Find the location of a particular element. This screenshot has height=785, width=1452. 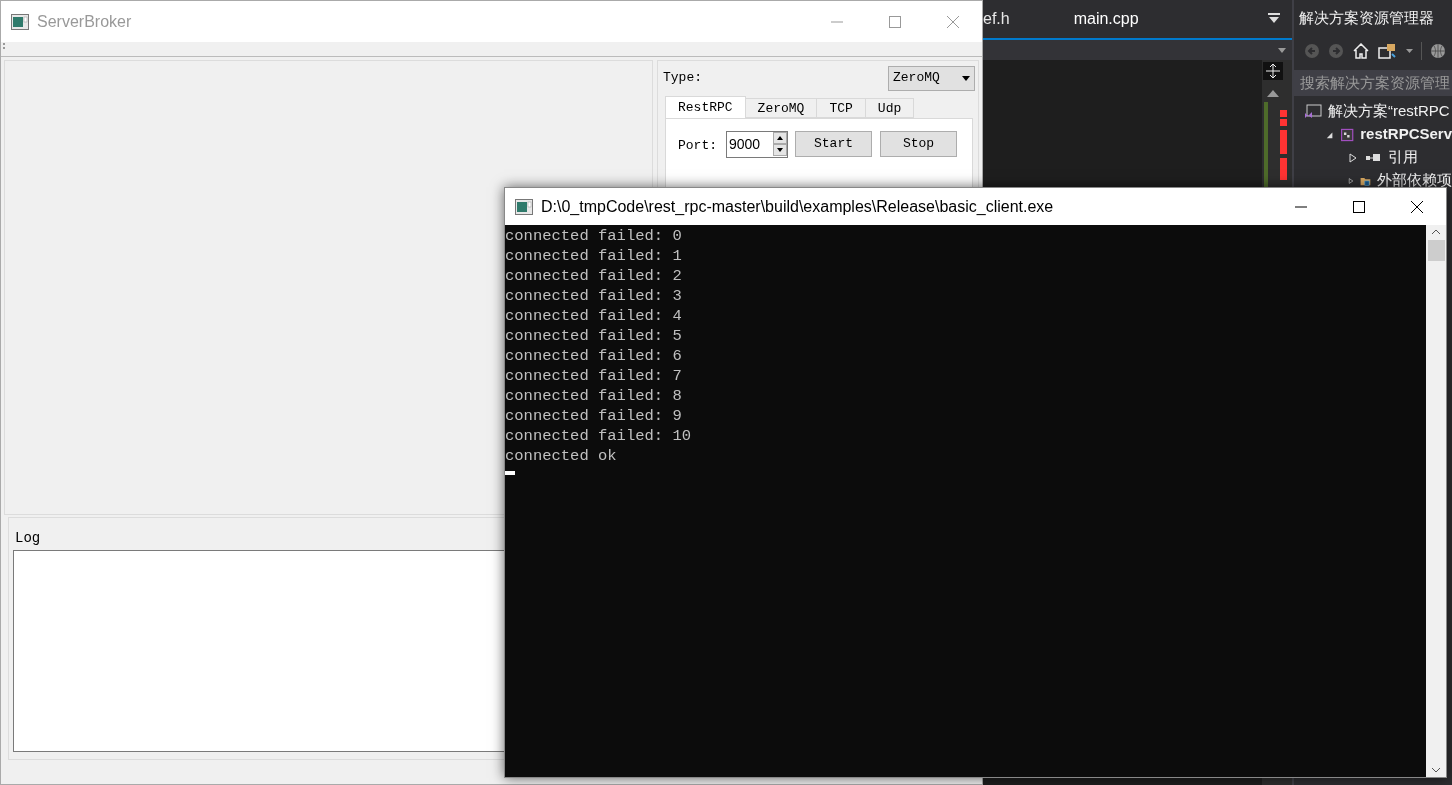

tree-item-label: restRPCServ is located at coordinates (1406, 134).